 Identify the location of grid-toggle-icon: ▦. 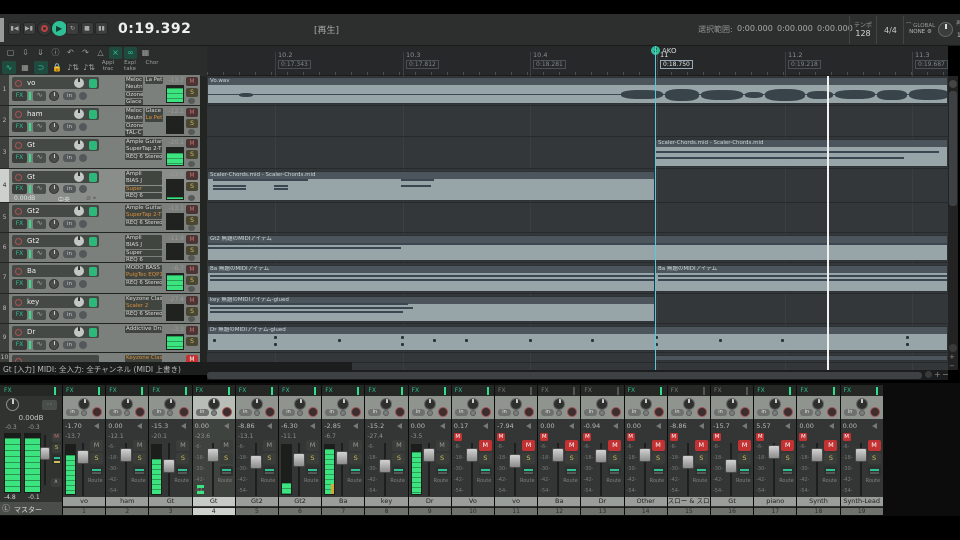
(25, 67).